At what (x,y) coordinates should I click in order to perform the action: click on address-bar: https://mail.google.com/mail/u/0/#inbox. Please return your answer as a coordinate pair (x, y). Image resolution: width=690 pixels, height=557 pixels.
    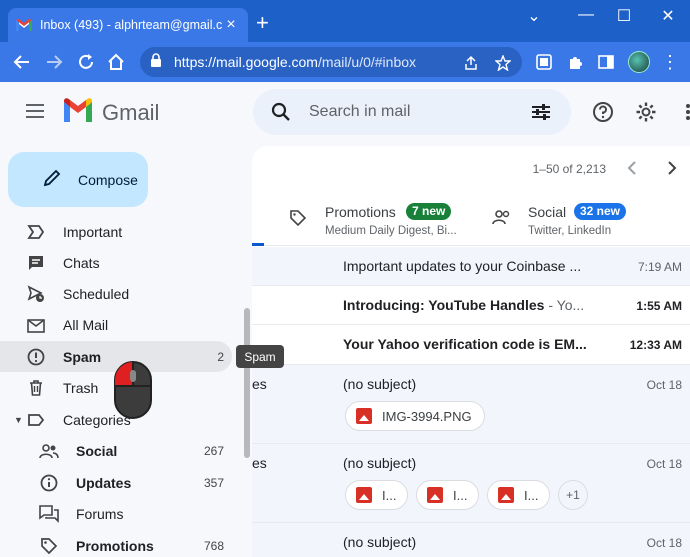
    Looking at the image, I should click on (331, 62).